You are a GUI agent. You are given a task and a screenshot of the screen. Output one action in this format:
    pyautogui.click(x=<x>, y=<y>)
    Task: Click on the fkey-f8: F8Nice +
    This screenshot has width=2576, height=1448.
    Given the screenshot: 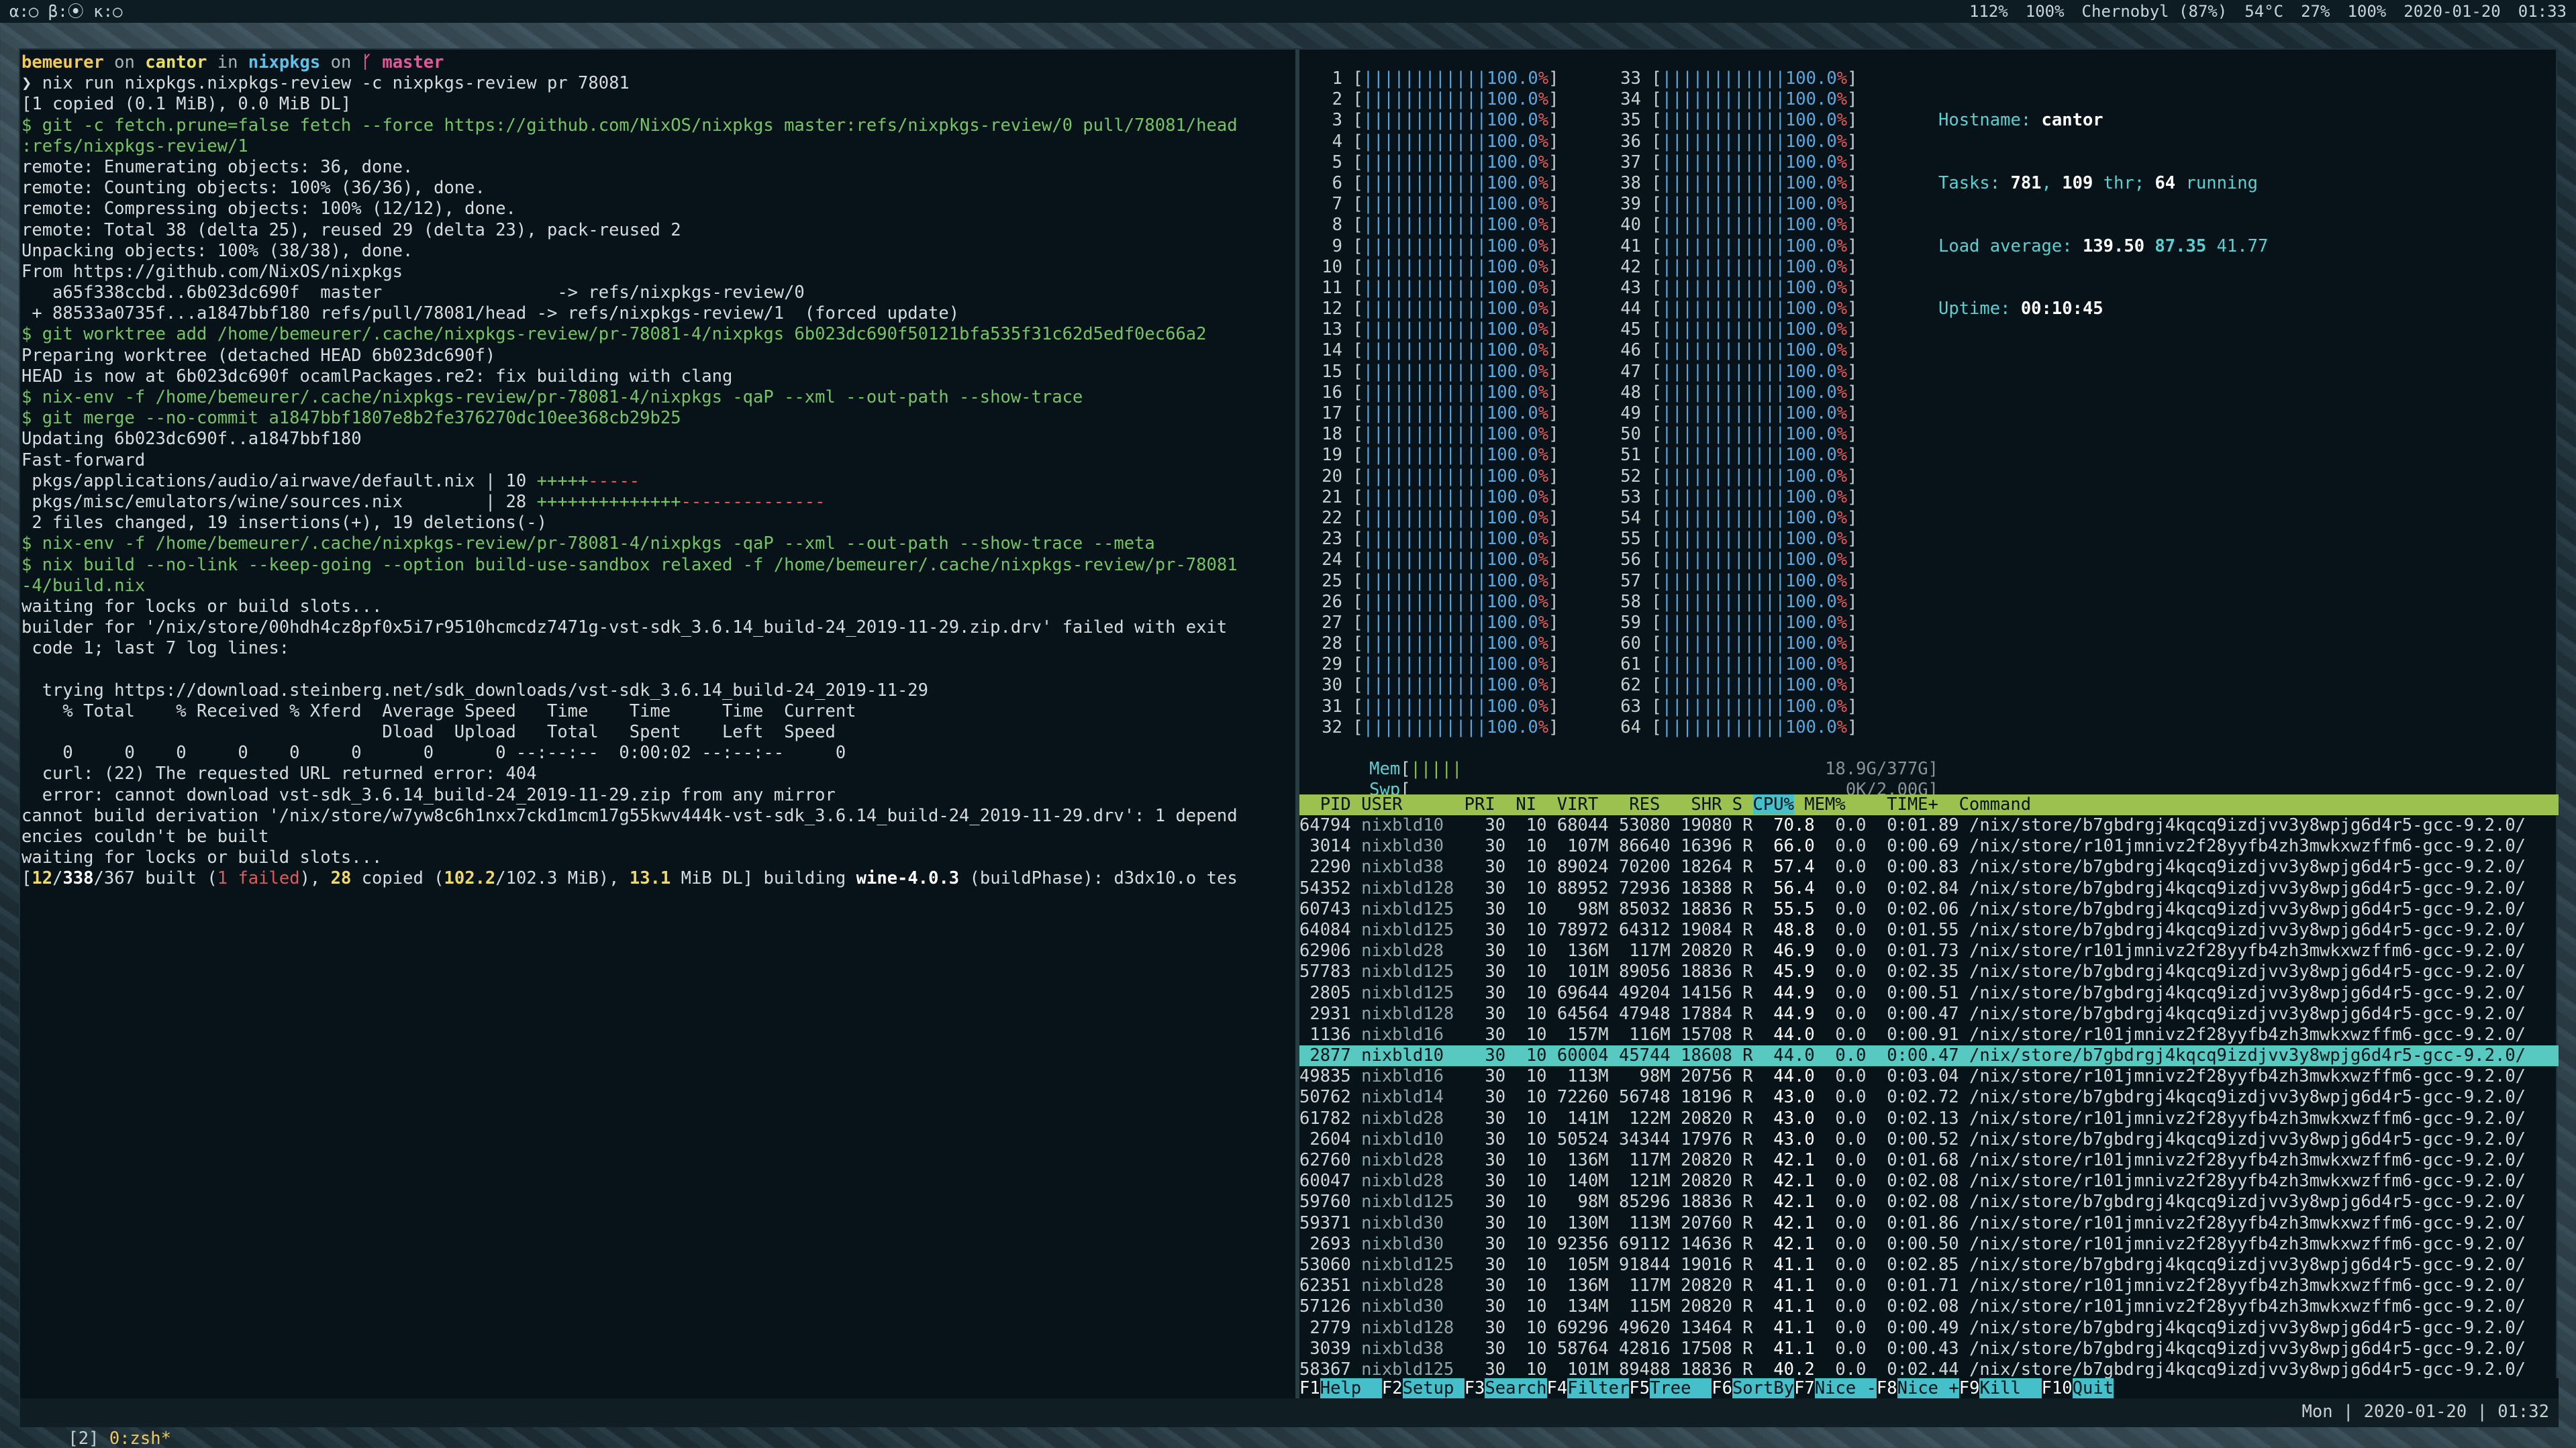 What is the action you would take?
    pyautogui.click(x=1917, y=1388)
    